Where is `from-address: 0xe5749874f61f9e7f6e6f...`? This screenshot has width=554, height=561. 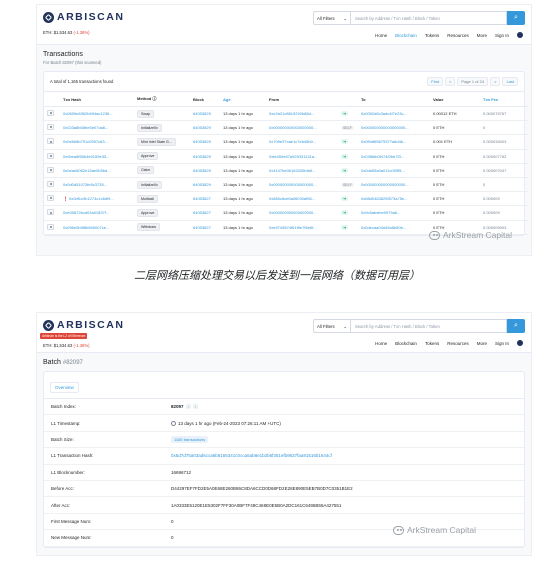
from-address: 0xe5749874f61f9e7f6e6f... is located at coordinates (302, 227).